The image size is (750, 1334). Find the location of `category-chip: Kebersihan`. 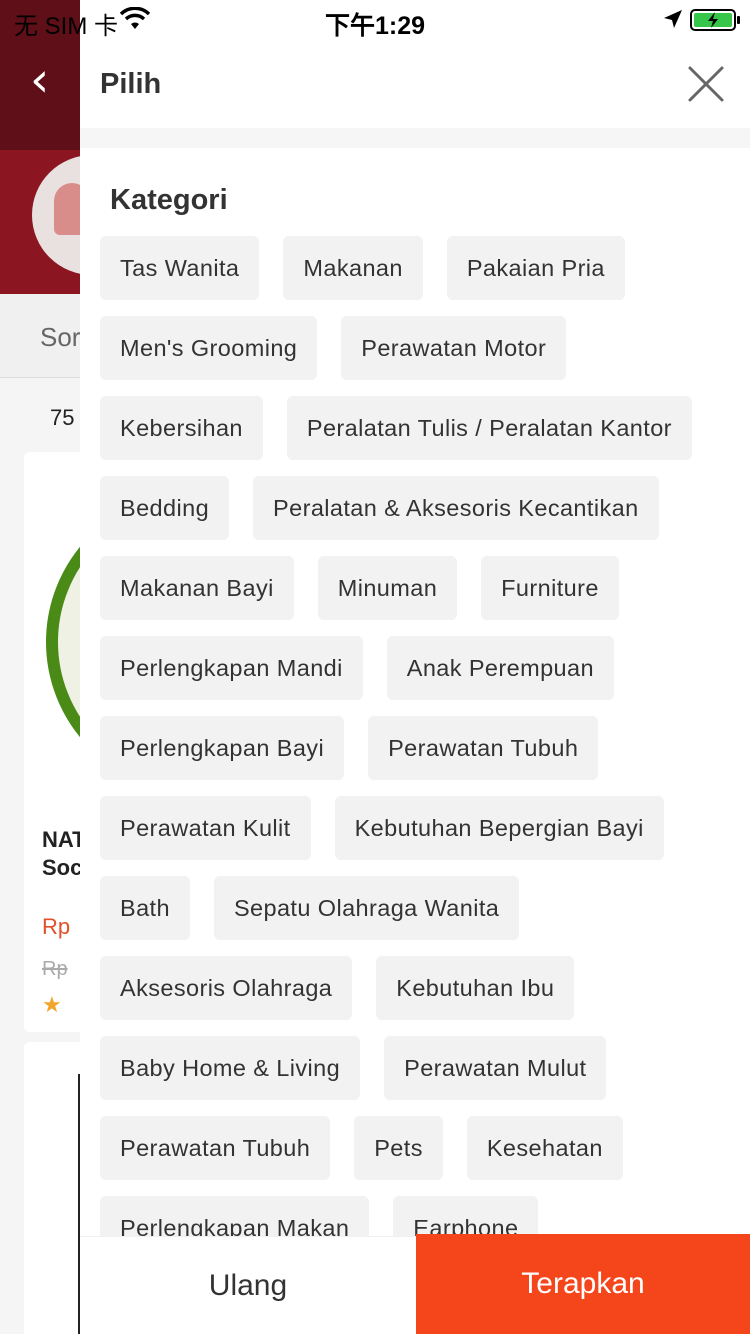

category-chip: Kebersihan is located at coordinates (181, 428).